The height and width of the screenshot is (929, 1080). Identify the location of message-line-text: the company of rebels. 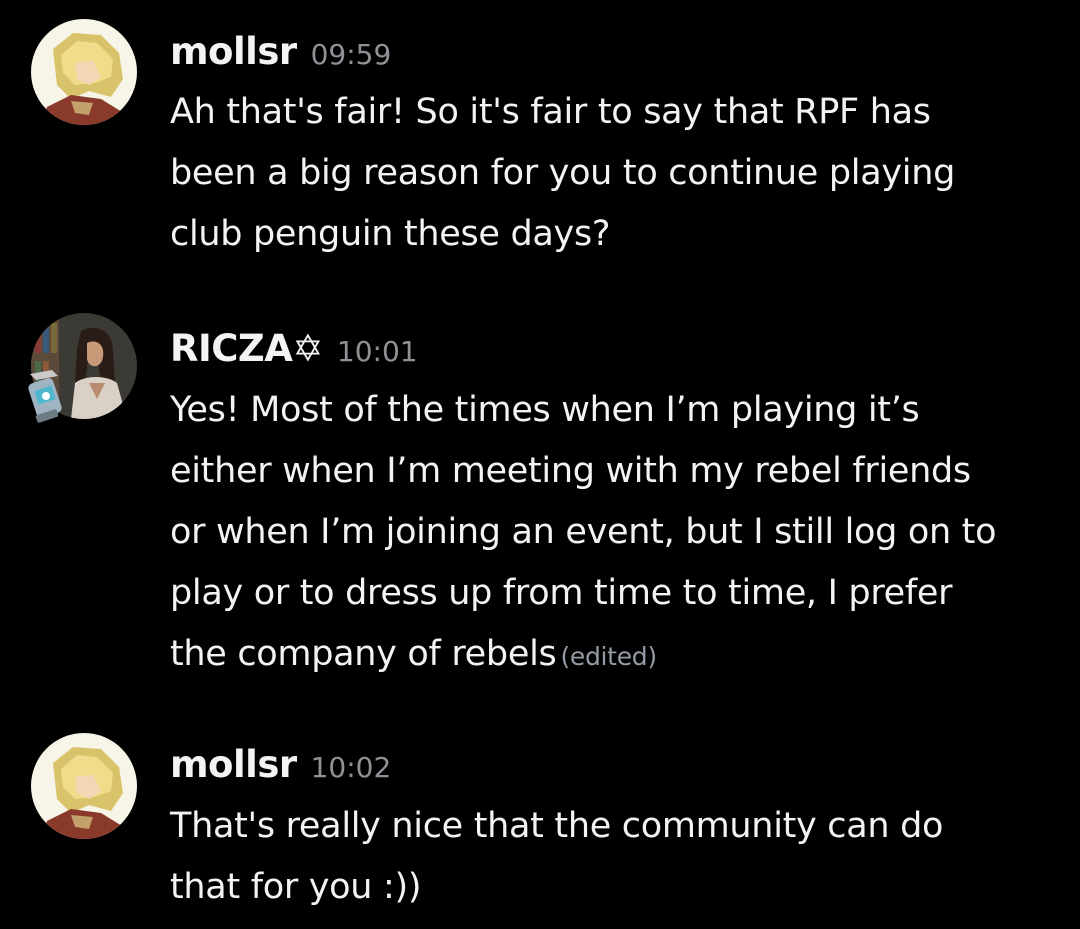
(363, 654).